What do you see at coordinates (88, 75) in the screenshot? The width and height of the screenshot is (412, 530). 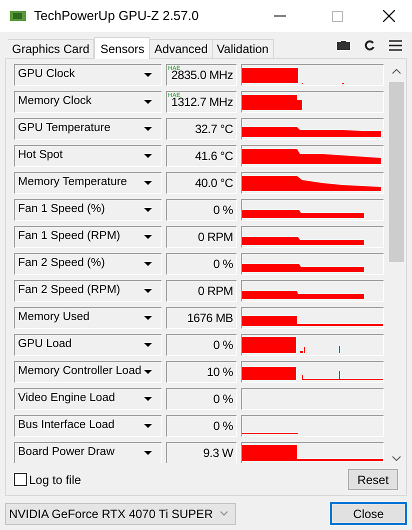 I see `sensor-dropdown: GPU Clock` at bounding box center [88, 75].